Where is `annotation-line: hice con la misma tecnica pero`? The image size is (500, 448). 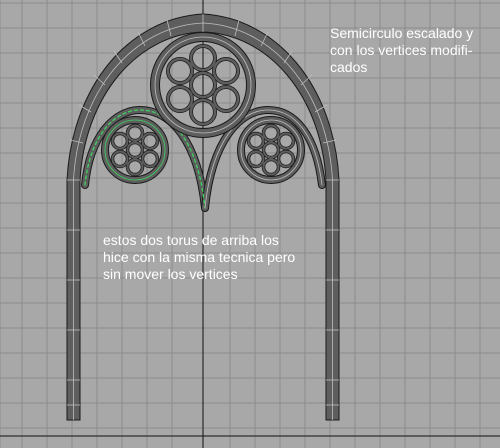
annotation-line: hice con la misma tecnica pero is located at coordinates (199, 257).